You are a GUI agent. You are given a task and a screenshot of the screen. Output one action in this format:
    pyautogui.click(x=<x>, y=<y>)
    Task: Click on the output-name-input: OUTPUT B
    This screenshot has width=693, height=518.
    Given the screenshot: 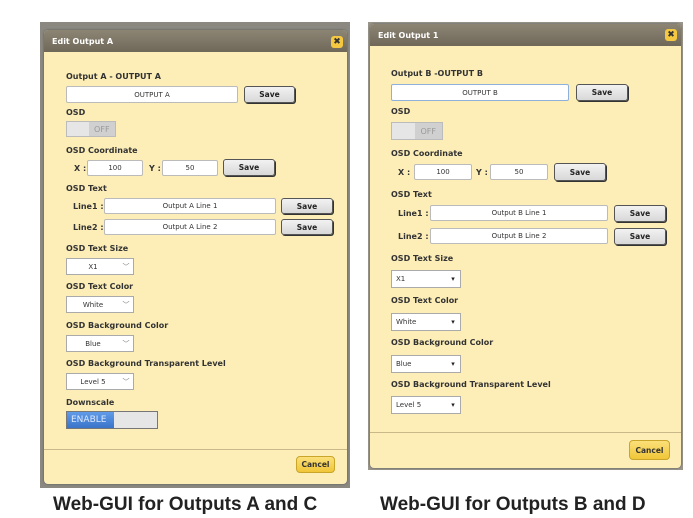 What is the action you would take?
    pyautogui.click(x=480, y=92)
    